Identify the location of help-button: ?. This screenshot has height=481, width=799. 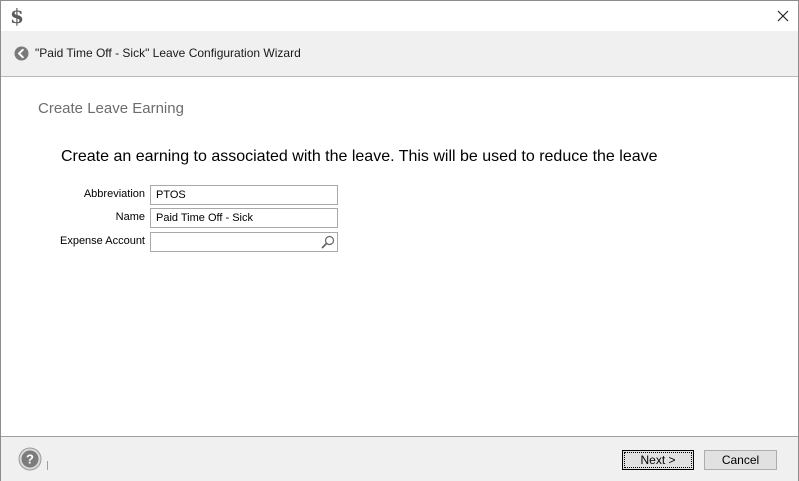
(30, 459).